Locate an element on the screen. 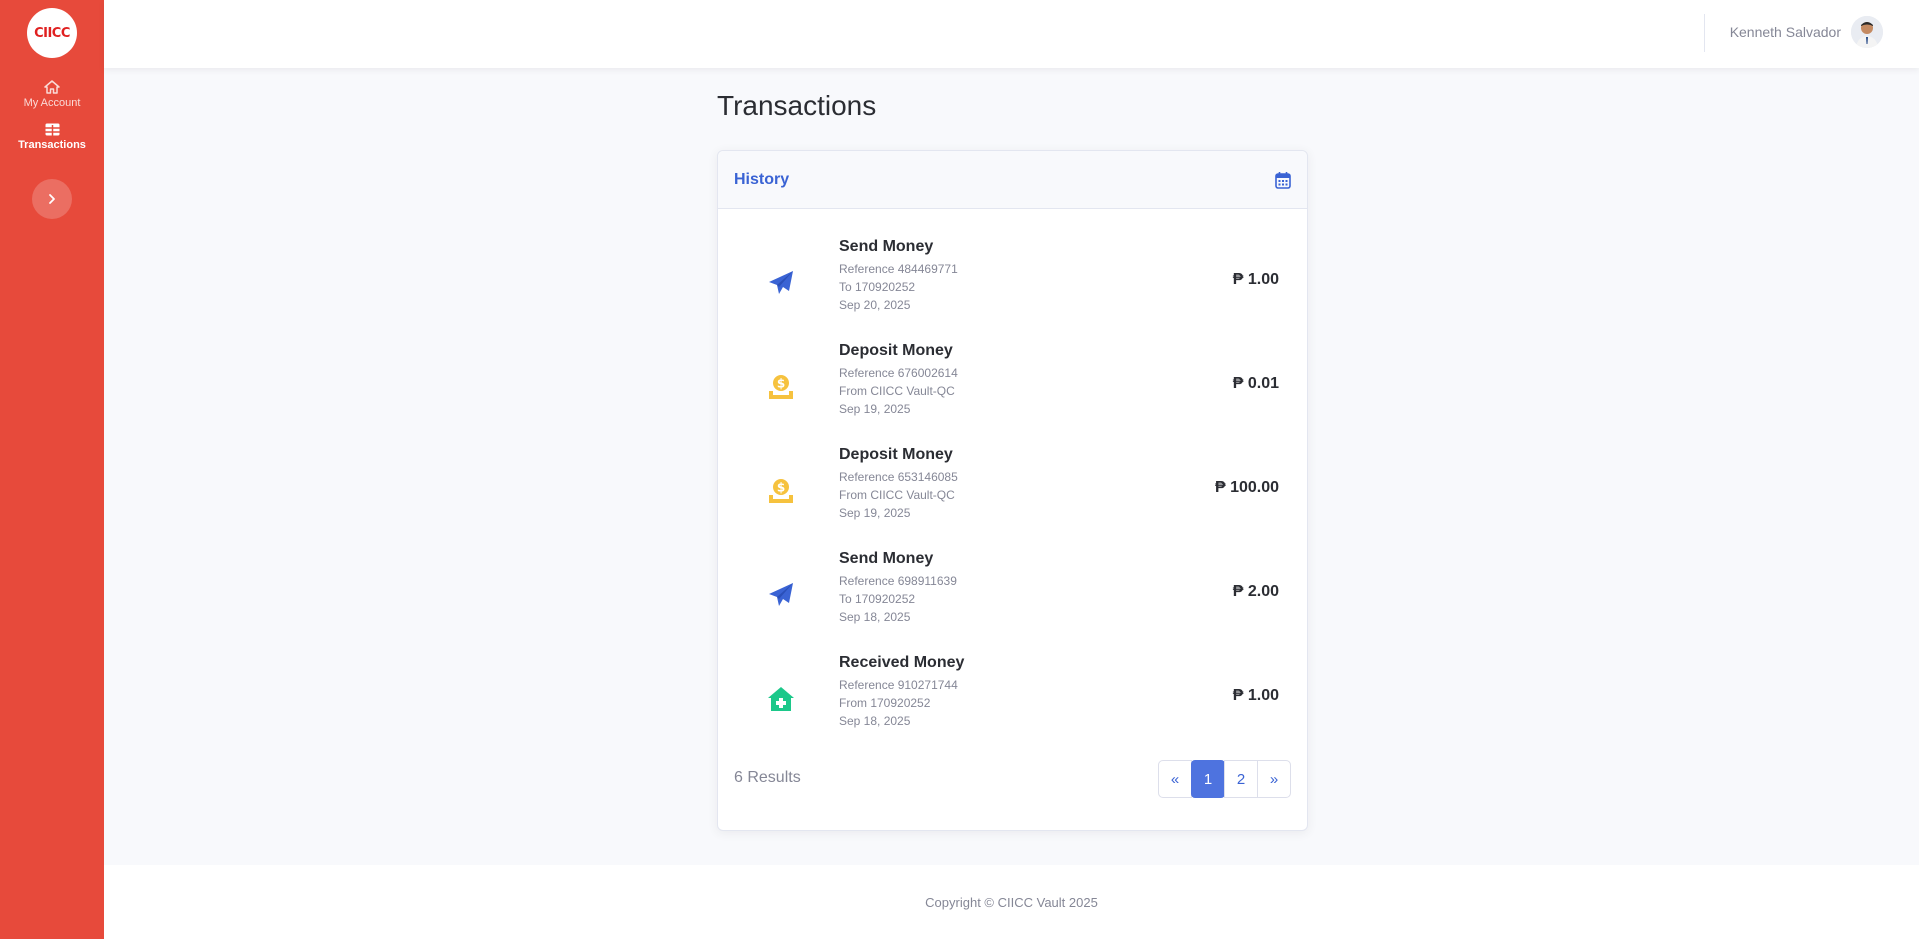 This screenshot has width=1919, height=939. page-footer: Copyright © CIICC Vault 2025 is located at coordinates (1011, 902).